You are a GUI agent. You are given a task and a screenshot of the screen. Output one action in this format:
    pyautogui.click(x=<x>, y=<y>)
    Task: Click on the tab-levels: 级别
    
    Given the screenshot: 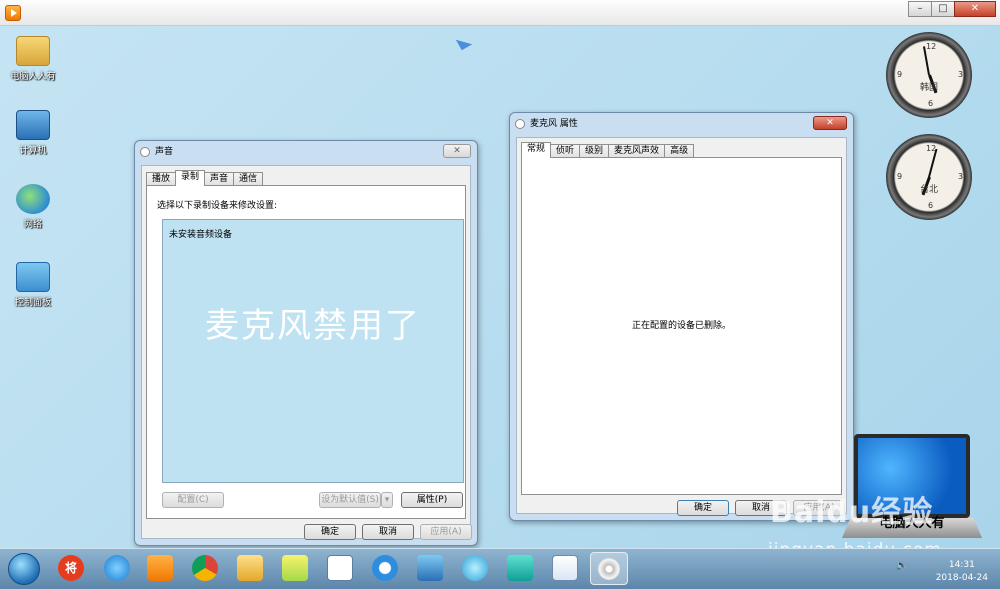 What is the action you would take?
    pyautogui.click(x=594, y=151)
    